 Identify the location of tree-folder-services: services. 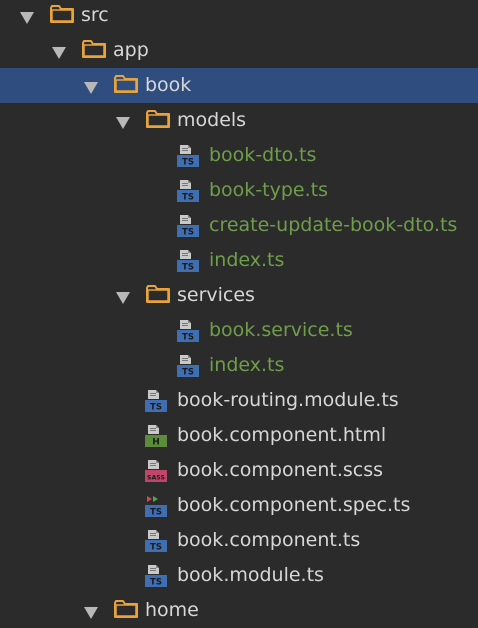
(239, 295).